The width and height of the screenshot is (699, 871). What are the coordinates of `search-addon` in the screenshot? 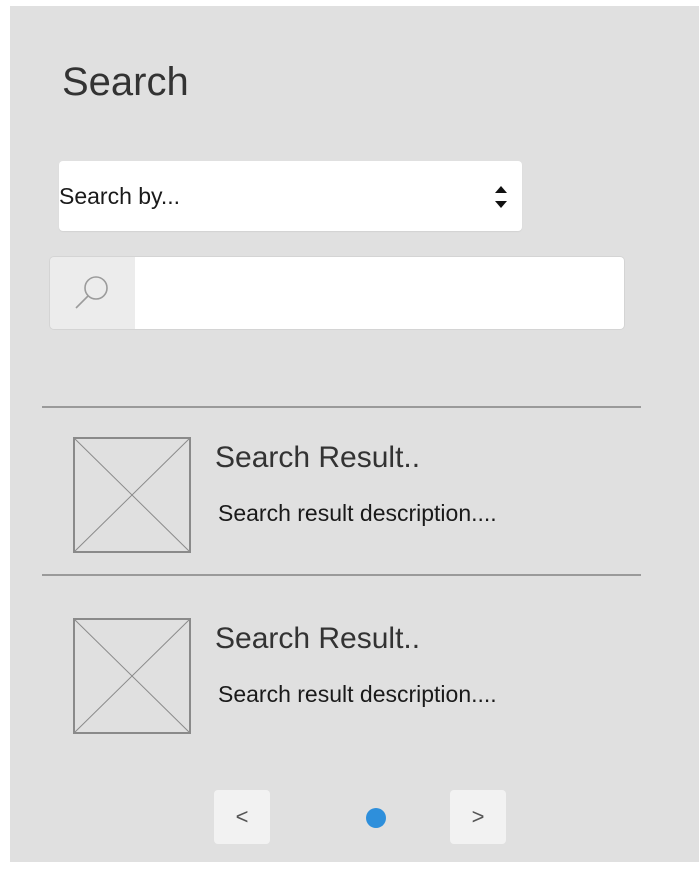 It's located at (92, 293).